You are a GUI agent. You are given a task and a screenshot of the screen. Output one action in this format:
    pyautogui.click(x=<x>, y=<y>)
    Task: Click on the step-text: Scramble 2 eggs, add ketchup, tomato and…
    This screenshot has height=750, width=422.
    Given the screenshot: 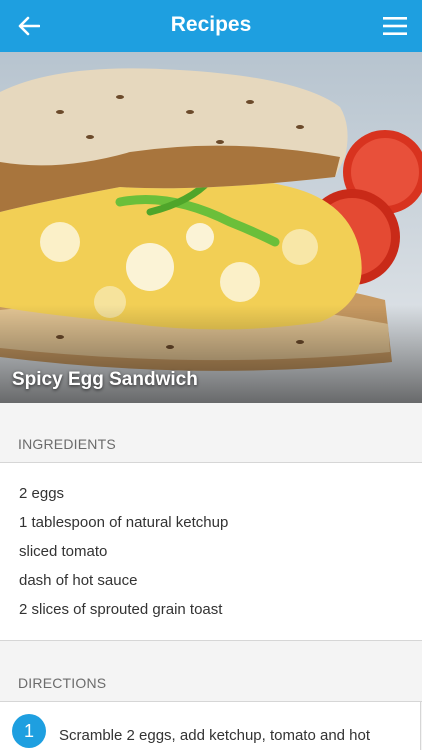 What is the action you would take?
    pyautogui.click(x=215, y=735)
    